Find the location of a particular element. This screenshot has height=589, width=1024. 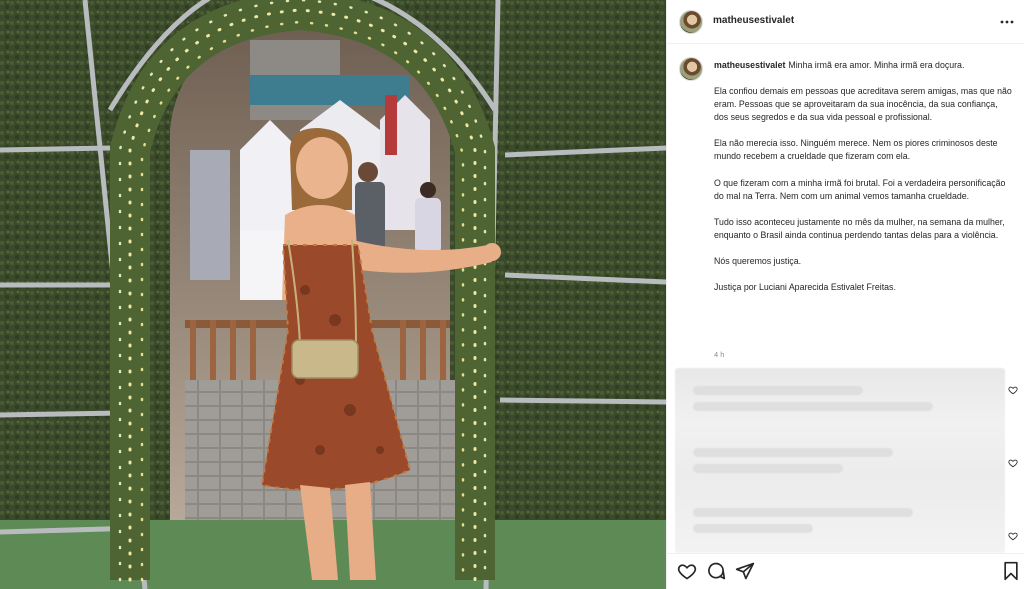

post-action-bar is located at coordinates (845, 571).